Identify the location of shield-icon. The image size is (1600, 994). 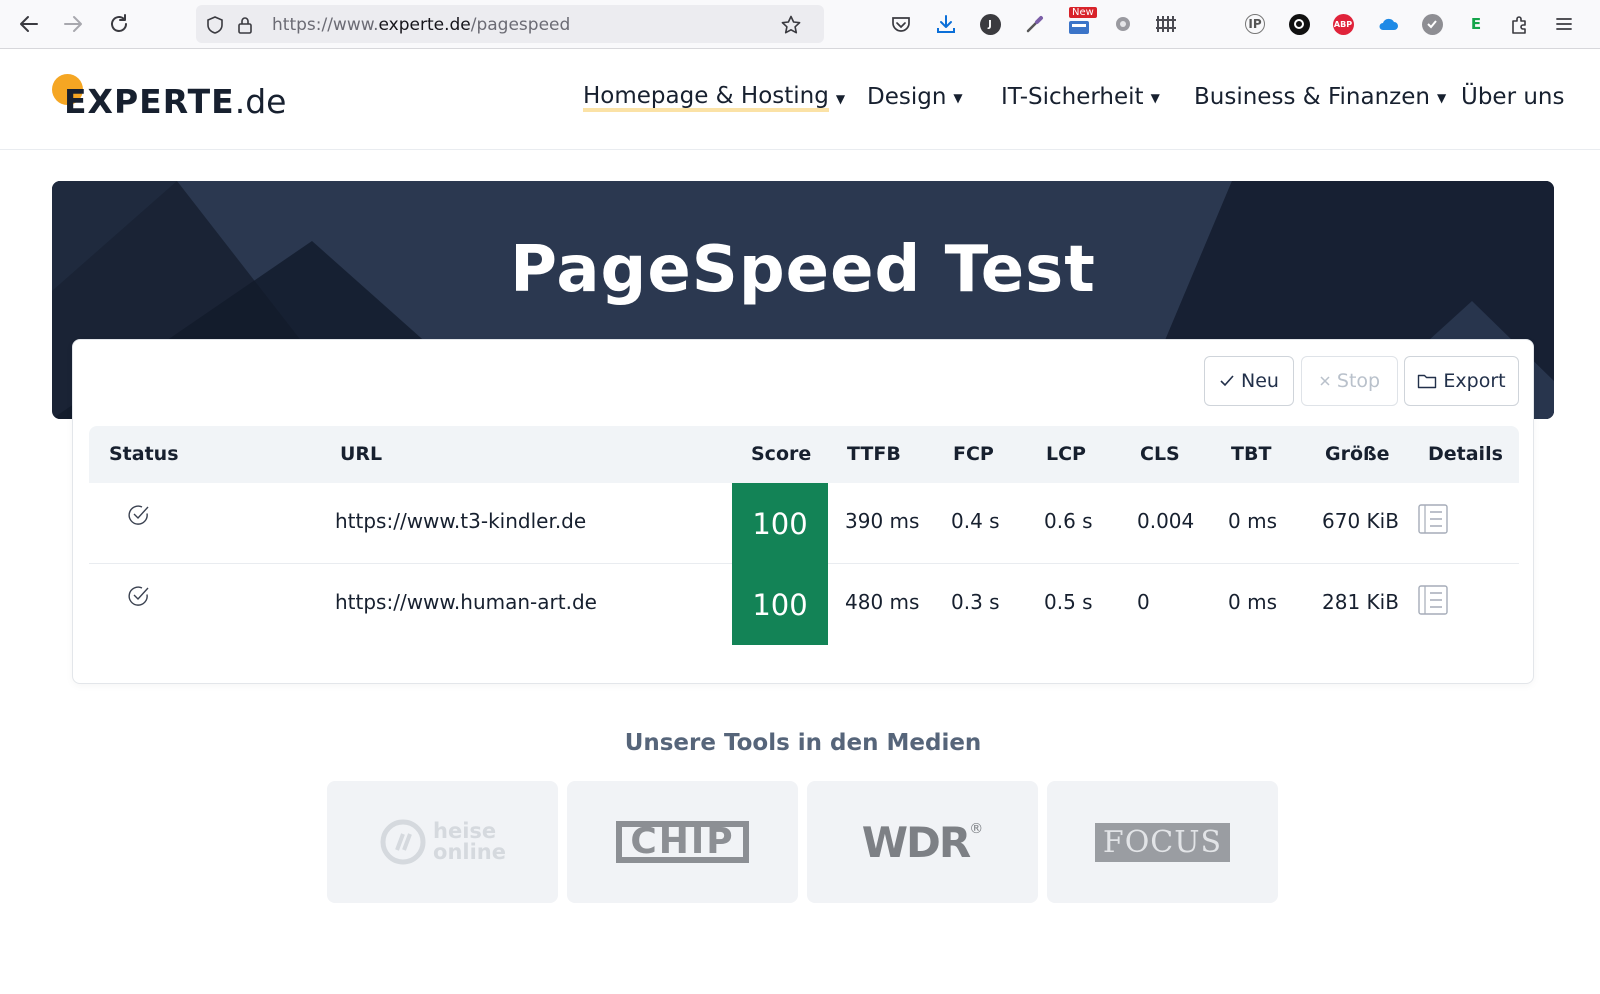
(215, 25).